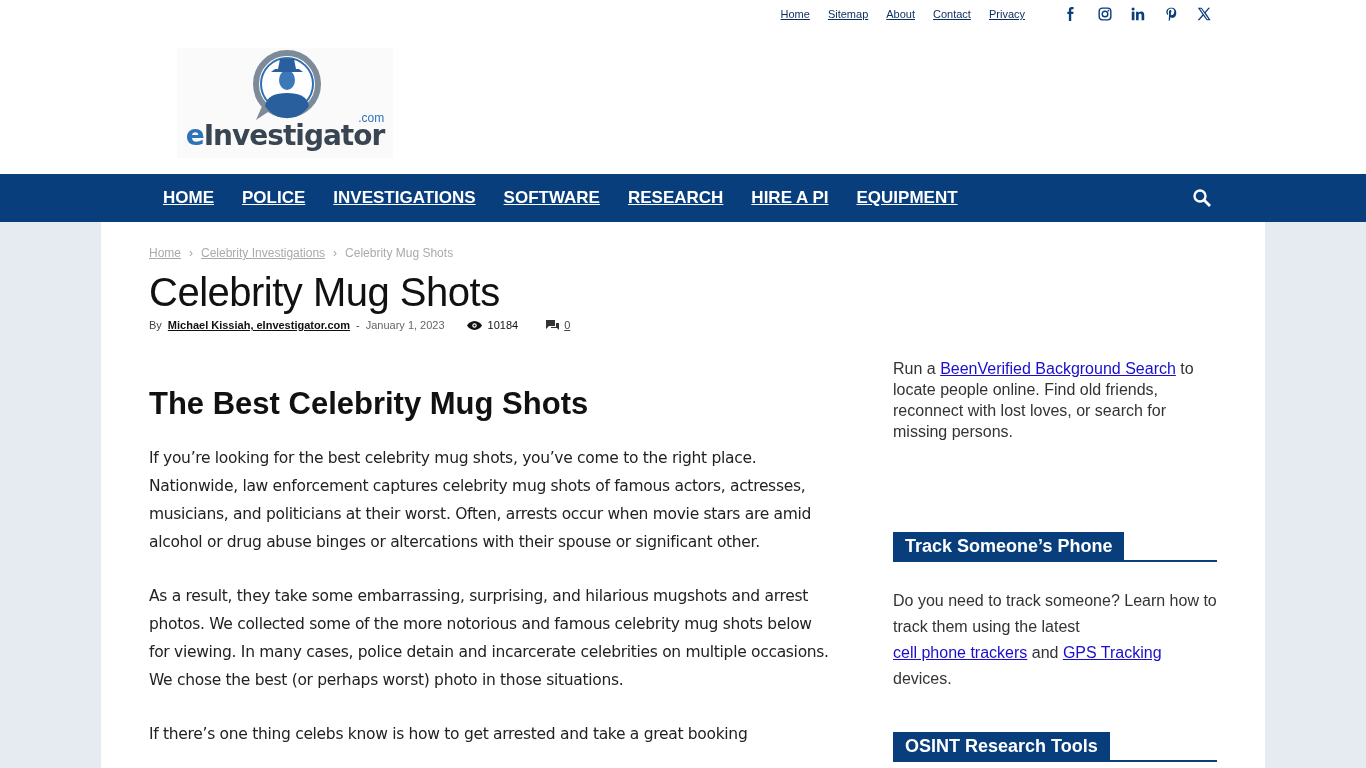  What do you see at coordinates (481, 500) in the screenshot?
I see `paragraph: If you’re looking for the best celebrity mug shots, you’ve come to the right place. Nationwide, law enforcement captures celebrity mug shots of famous actors, actresses, musicians, and politicians at their worst. Often, arrests occur when movie stars are amid alcohol or drug abuse binges or altercations with their spouse or significant other.` at bounding box center [481, 500].